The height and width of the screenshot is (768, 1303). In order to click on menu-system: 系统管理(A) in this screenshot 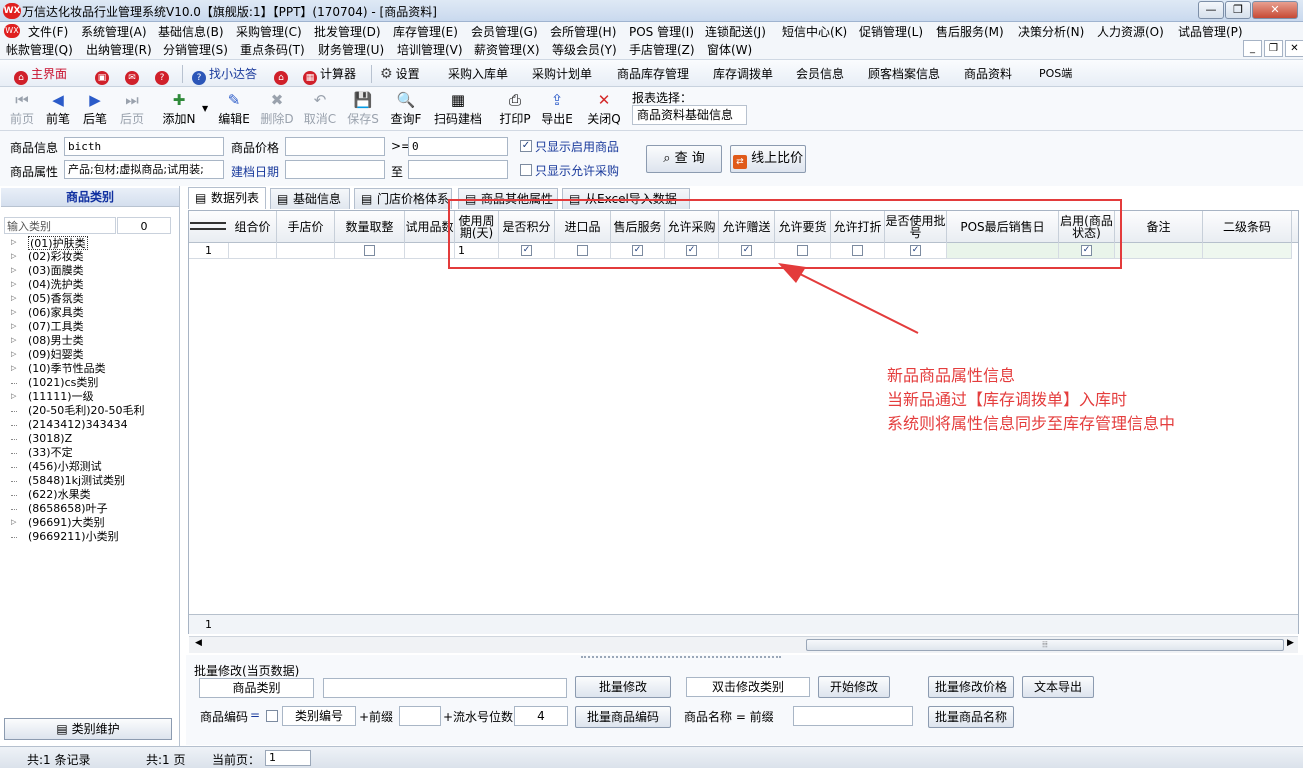, I will do `click(114, 32)`.